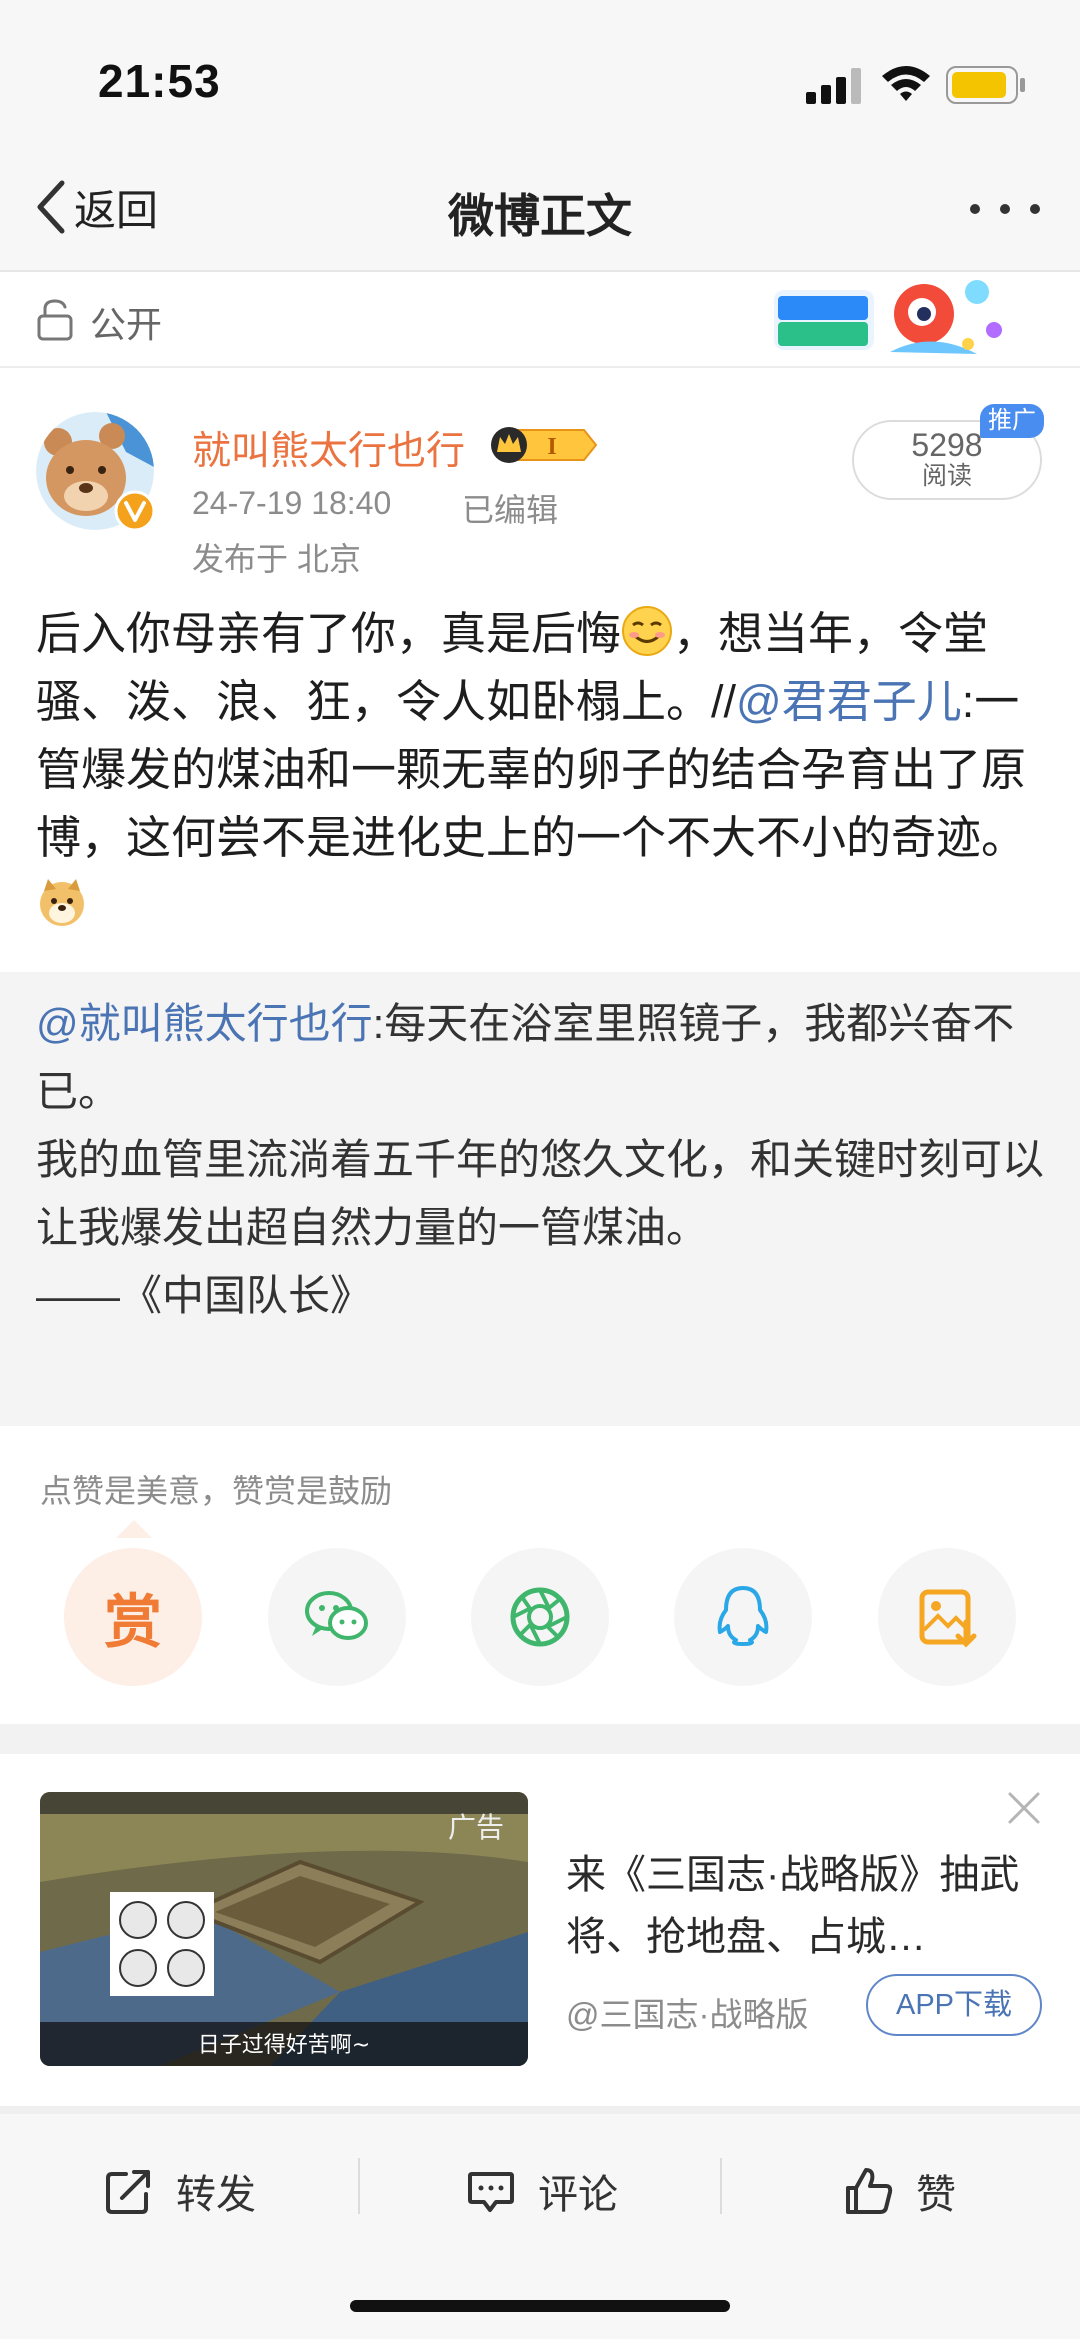  I want to click on ad-source: @三国志·战略版, so click(687, 2012).